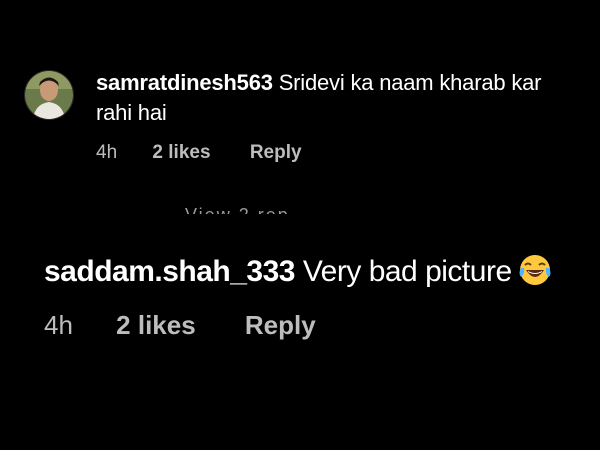 This screenshot has width=600, height=450. Describe the element at coordinates (407, 271) in the screenshot. I see `comment-text: Very bad picture` at that location.